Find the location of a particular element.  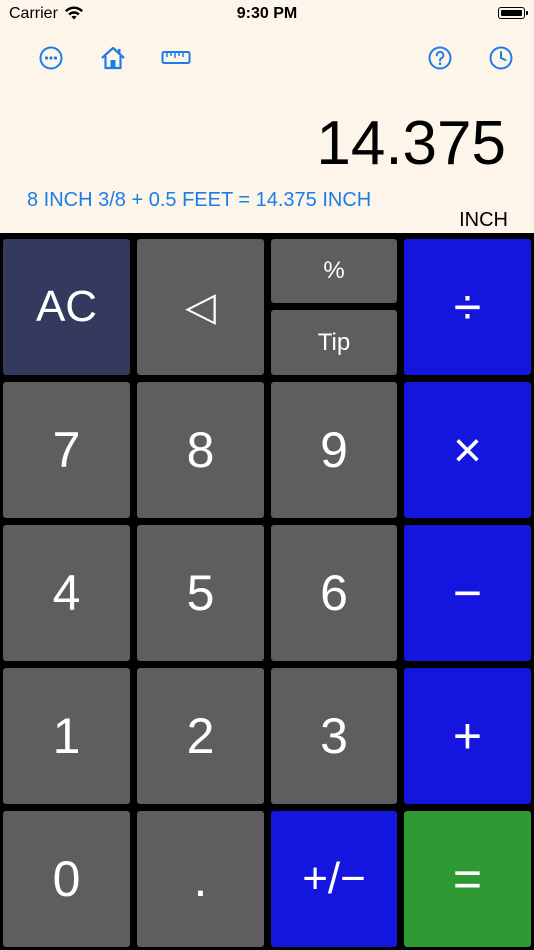

tip-button: Tip is located at coordinates (334, 342).